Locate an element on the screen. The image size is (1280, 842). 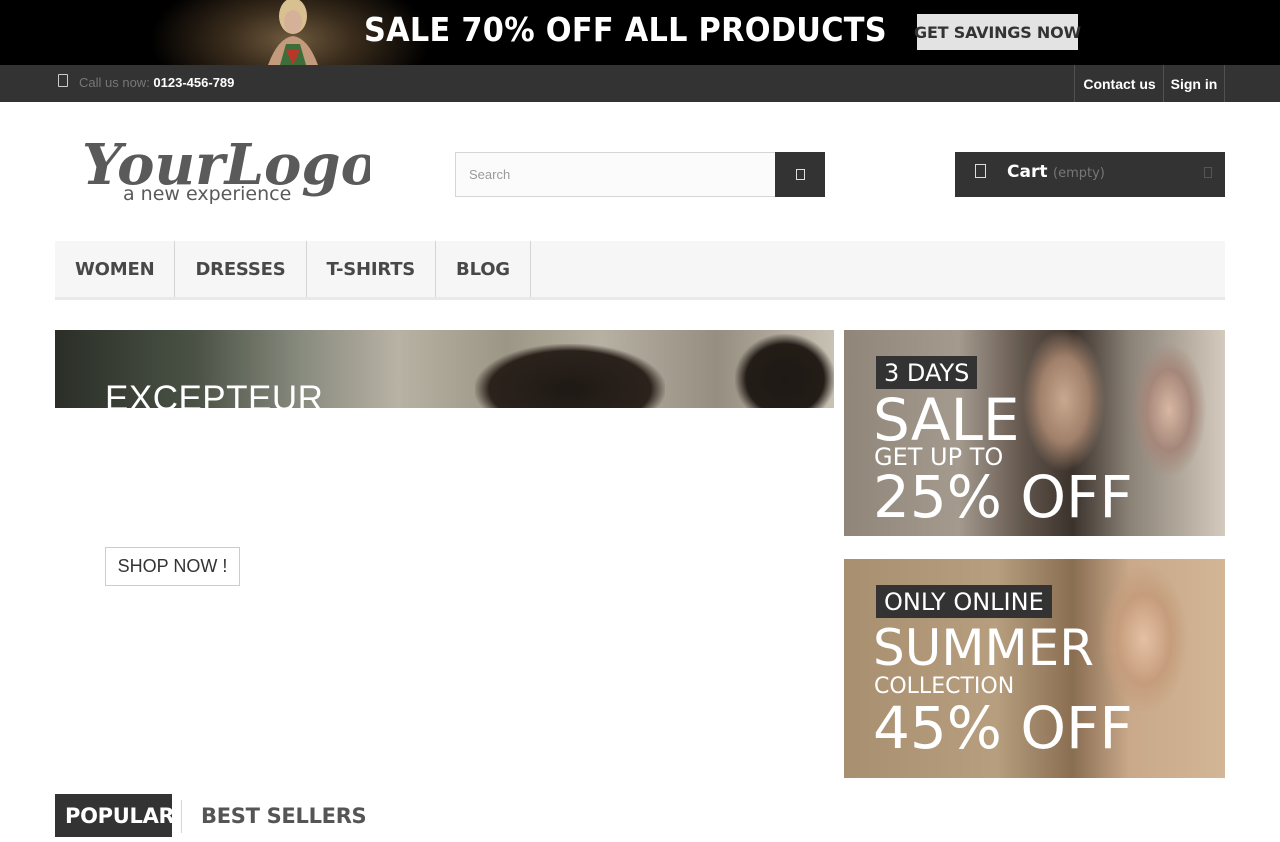
promo-headline: SALE 70% OFF ALL PRODUCTS is located at coordinates (625, 29).